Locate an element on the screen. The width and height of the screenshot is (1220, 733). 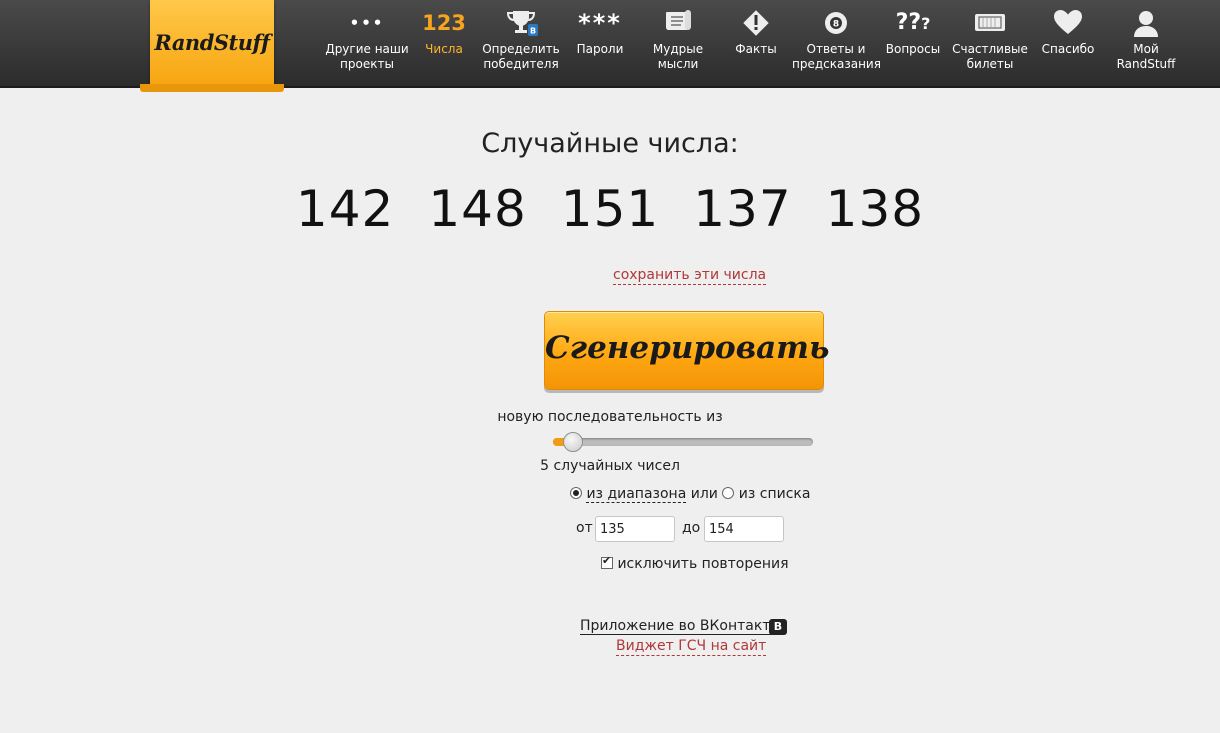
nav-label: Числа is located at coordinates (444, 49).